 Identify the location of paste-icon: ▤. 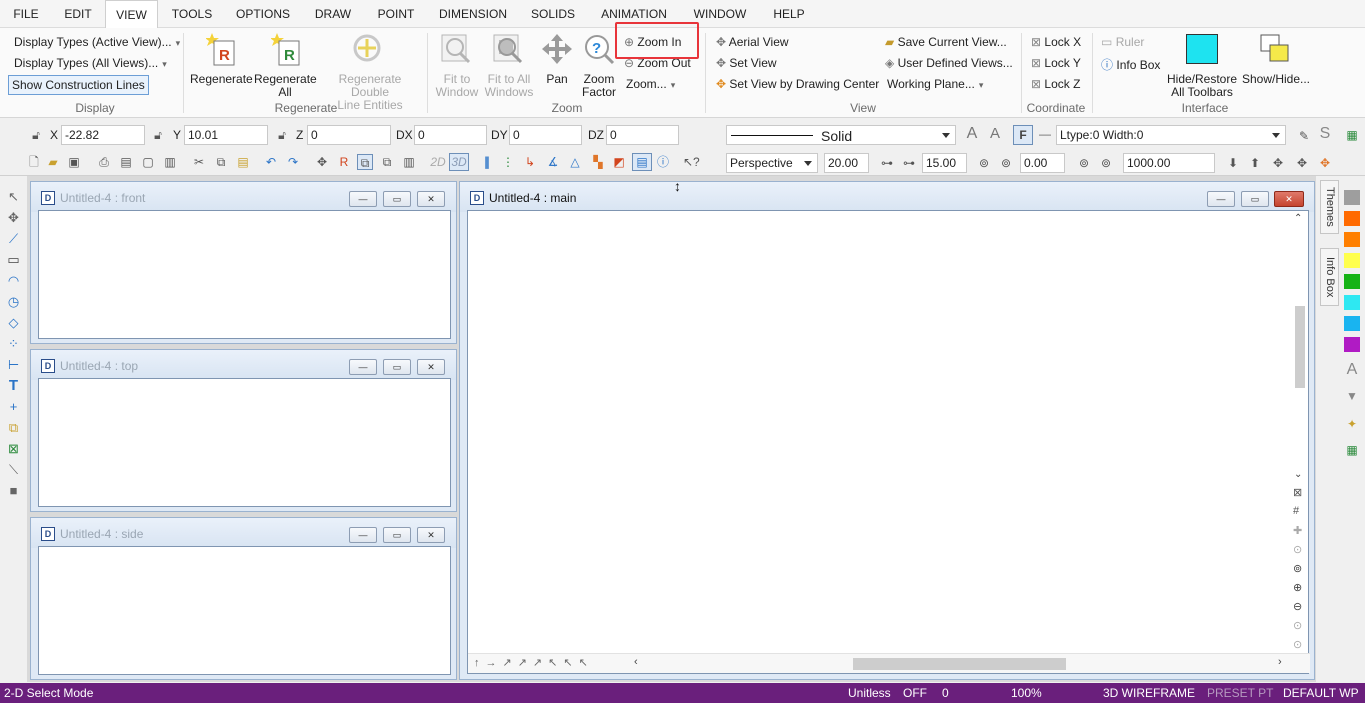
(243, 162).